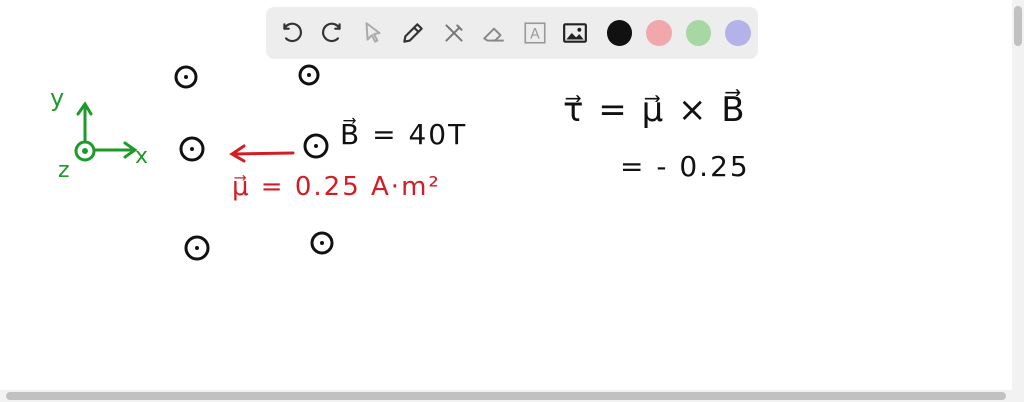 Image resolution: width=1024 pixels, height=402 pixels. I want to click on moment-arrow, so click(262, 153).